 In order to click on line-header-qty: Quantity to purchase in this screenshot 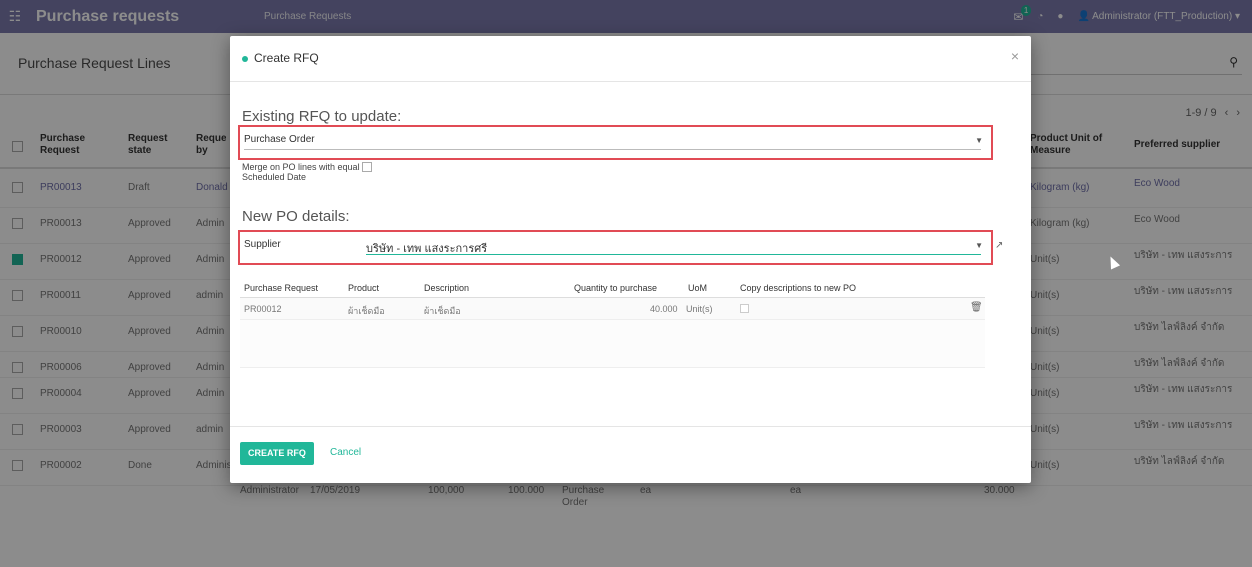, I will do `click(616, 288)`.